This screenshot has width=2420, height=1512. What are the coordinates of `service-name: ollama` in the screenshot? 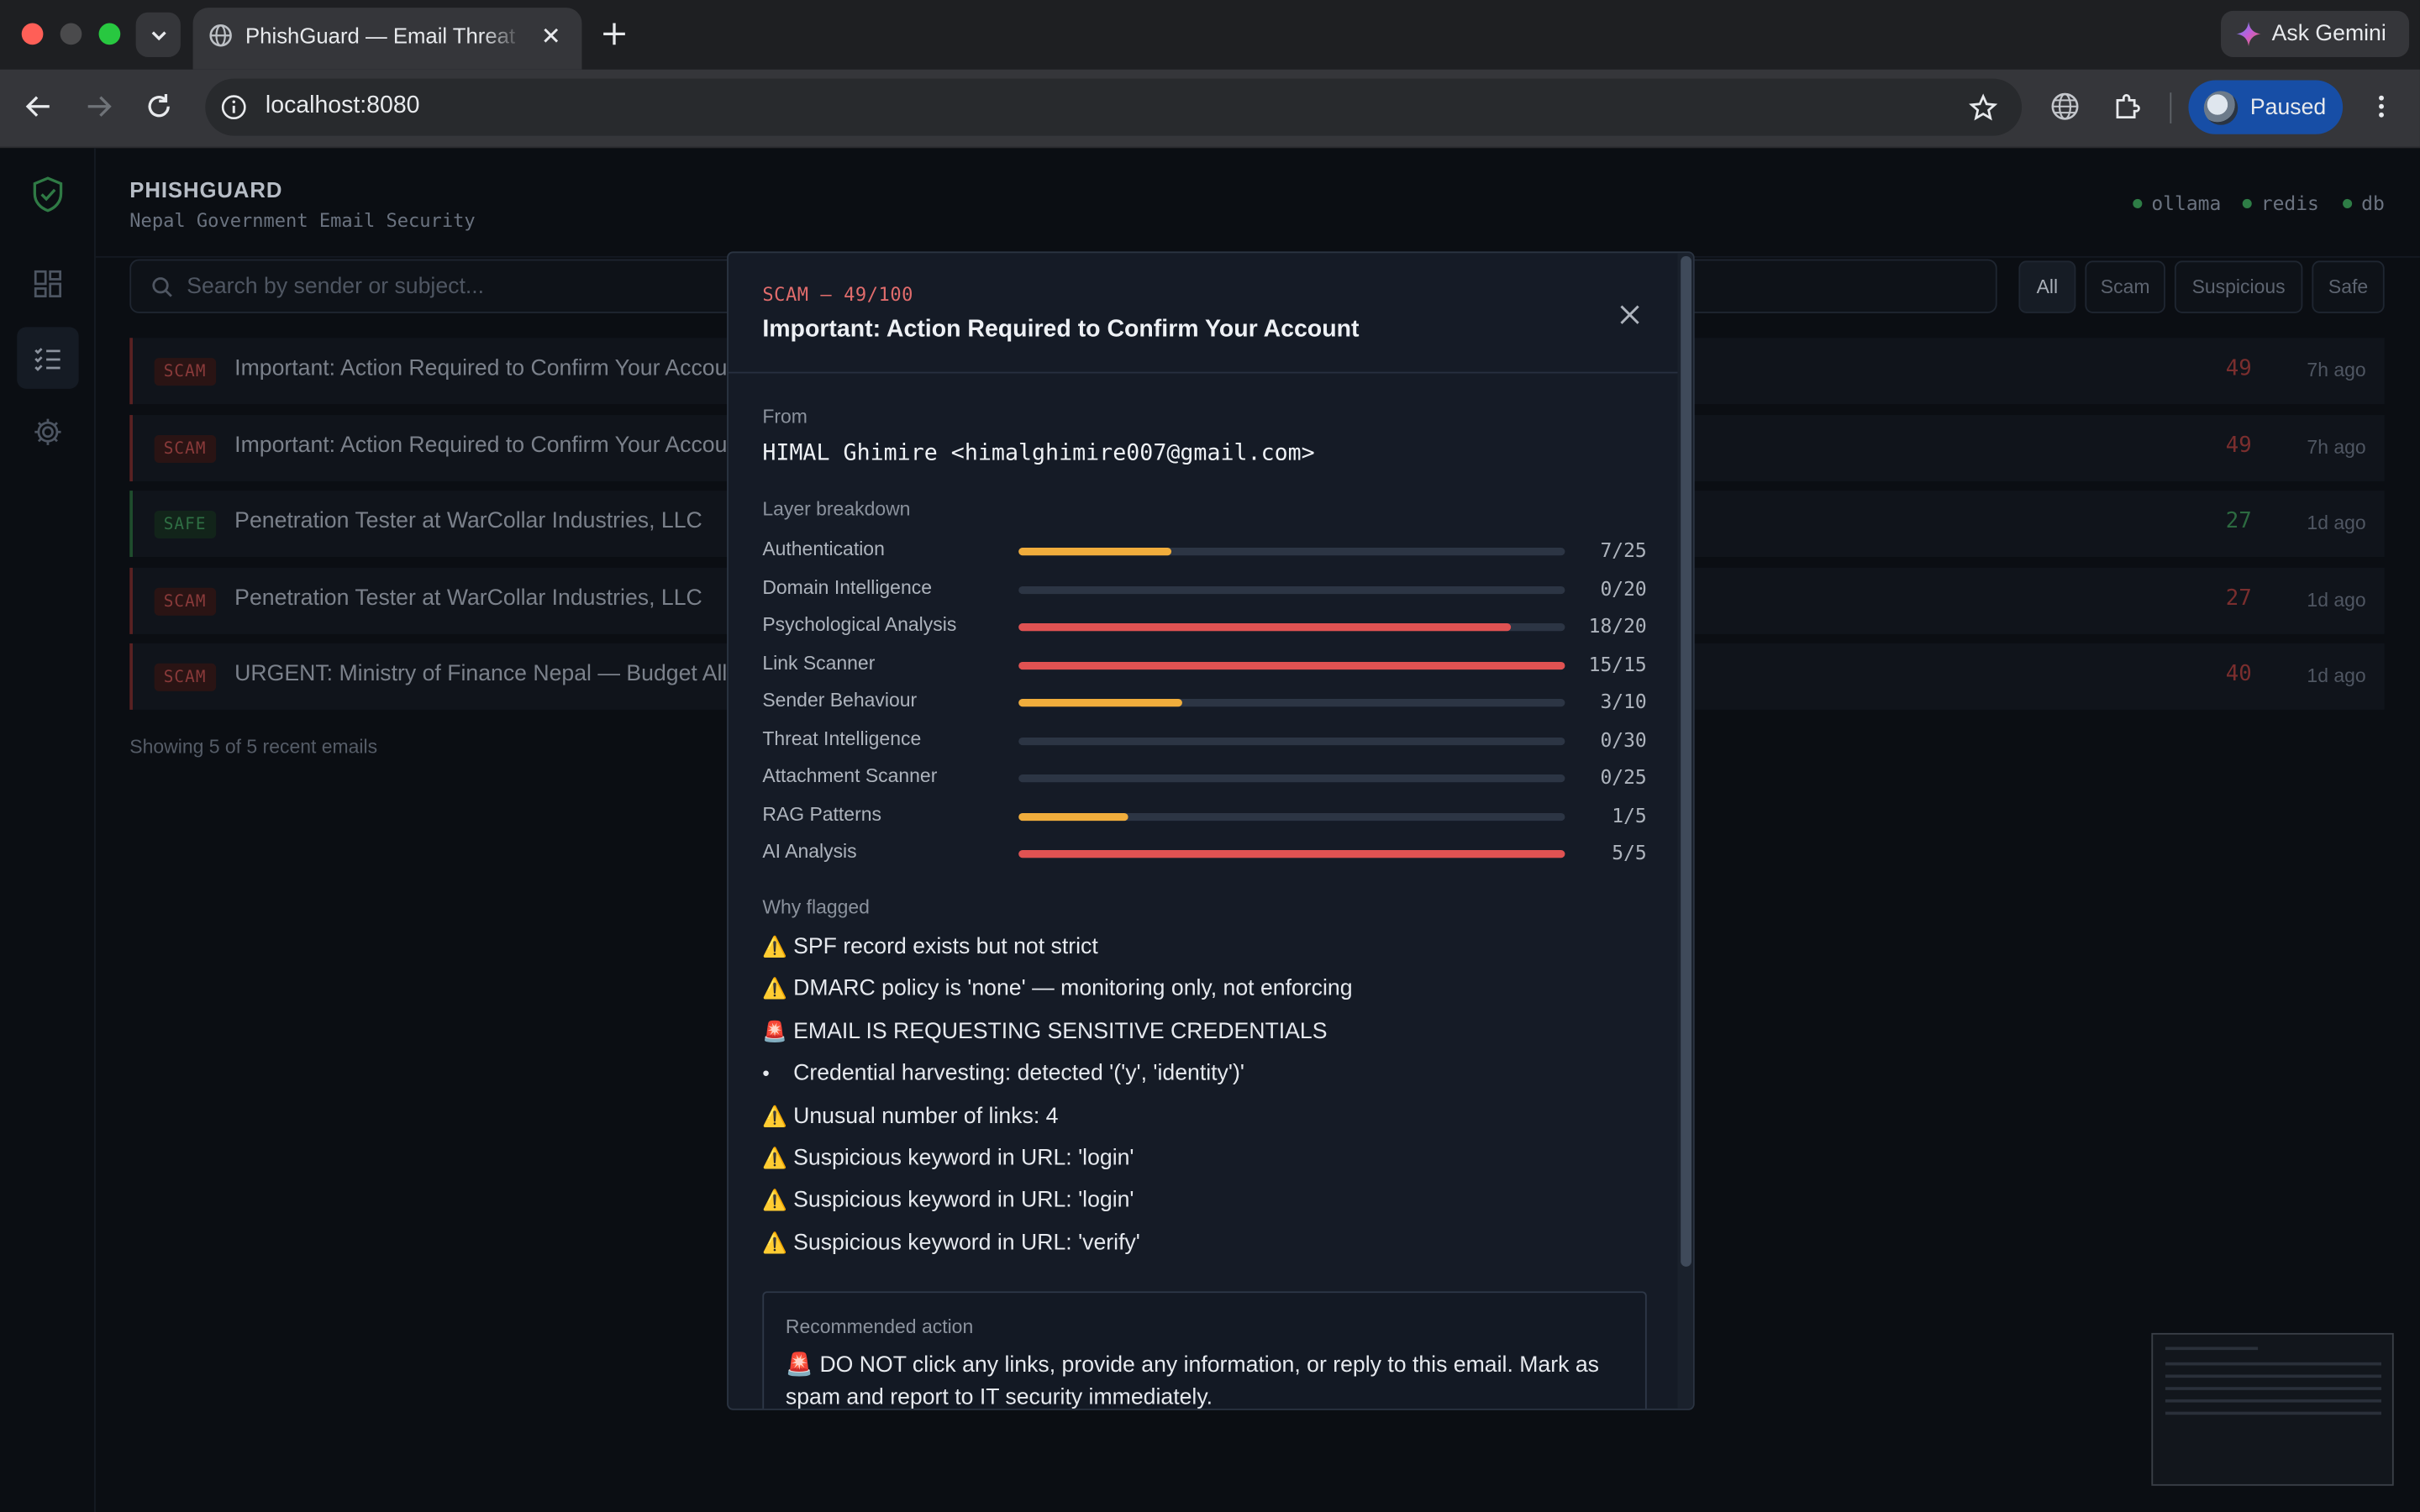 It's located at (2186, 203).